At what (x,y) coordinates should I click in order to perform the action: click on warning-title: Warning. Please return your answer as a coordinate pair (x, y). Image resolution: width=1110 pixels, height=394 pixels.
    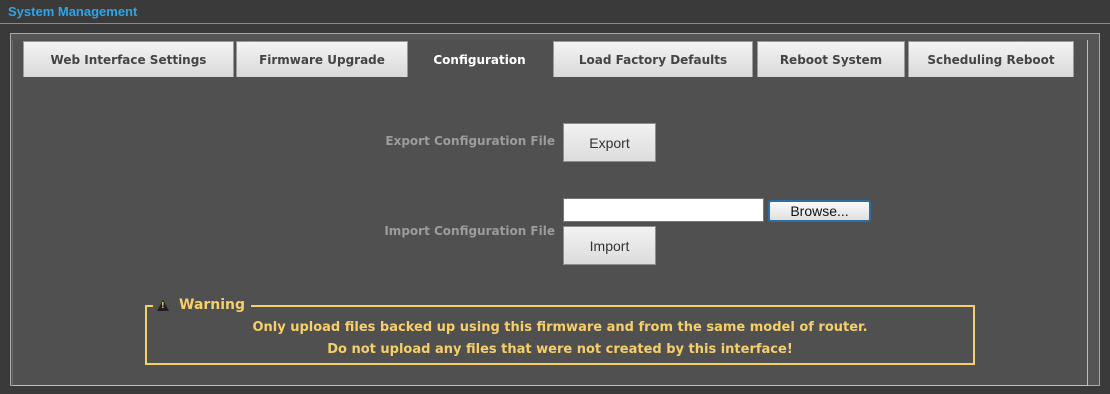
    Looking at the image, I should click on (212, 305).